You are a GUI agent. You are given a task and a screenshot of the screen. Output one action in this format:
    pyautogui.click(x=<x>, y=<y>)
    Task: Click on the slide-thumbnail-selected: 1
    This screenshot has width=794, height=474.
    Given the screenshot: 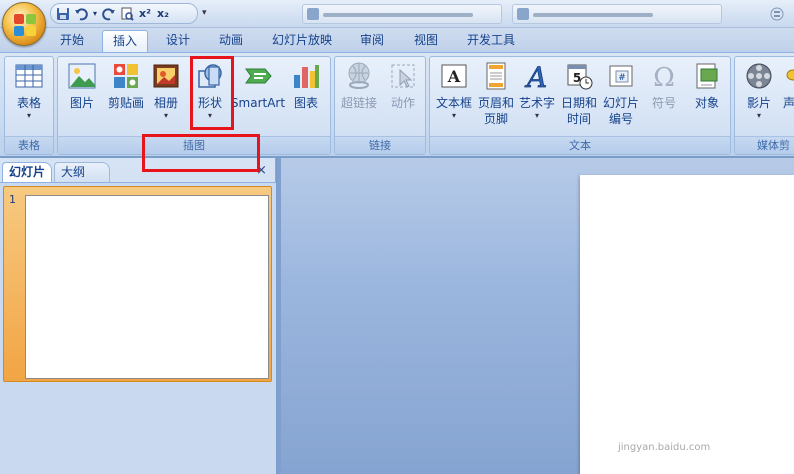 What is the action you would take?
    pyautogui.click(x=137, y=284)
    